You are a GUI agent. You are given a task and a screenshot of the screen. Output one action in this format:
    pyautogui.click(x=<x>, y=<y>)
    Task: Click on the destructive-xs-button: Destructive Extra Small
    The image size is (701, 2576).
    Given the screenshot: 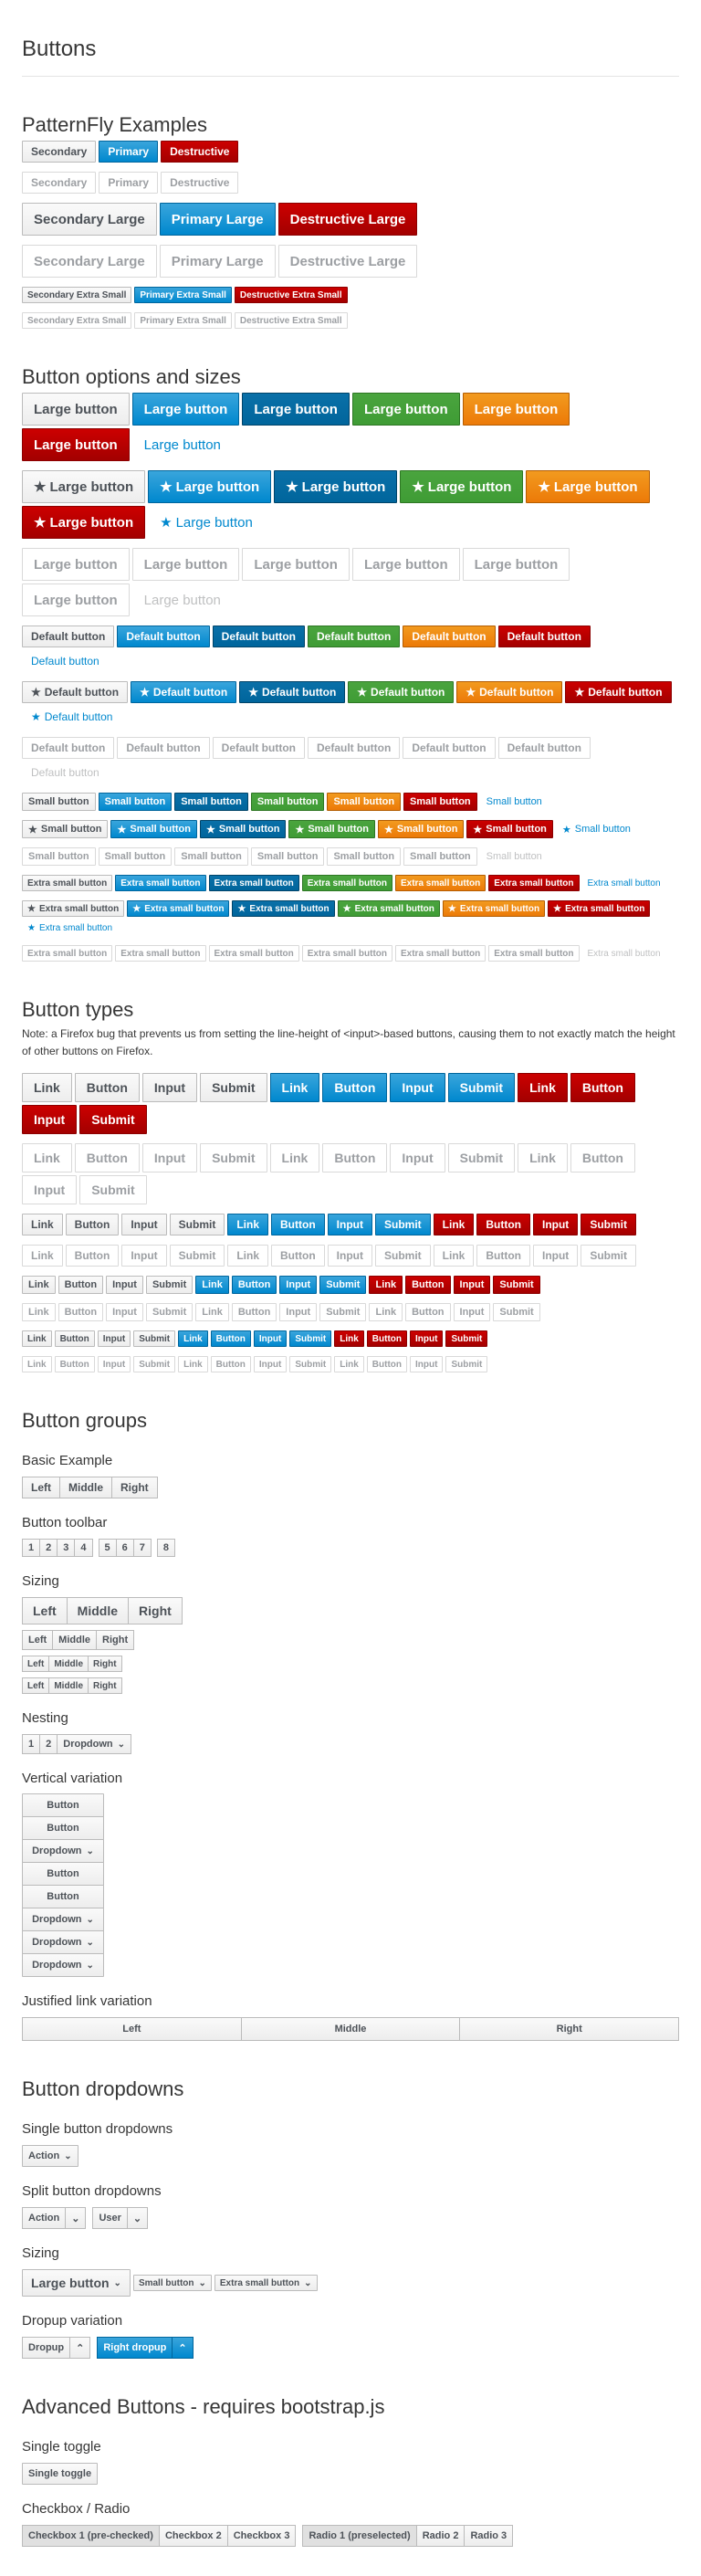 What is the action you would take?
    pyautogui.click(x=291, y=295)
    